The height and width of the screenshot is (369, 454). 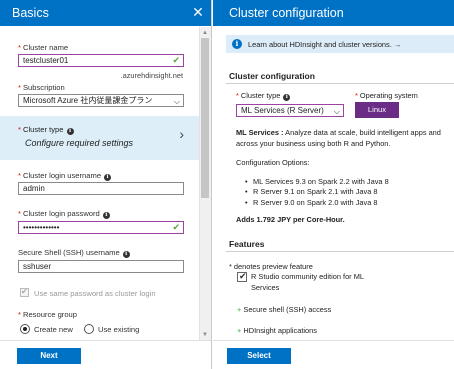 I want to click on basics-header: Basics ✕, so click(x=105, y=13).